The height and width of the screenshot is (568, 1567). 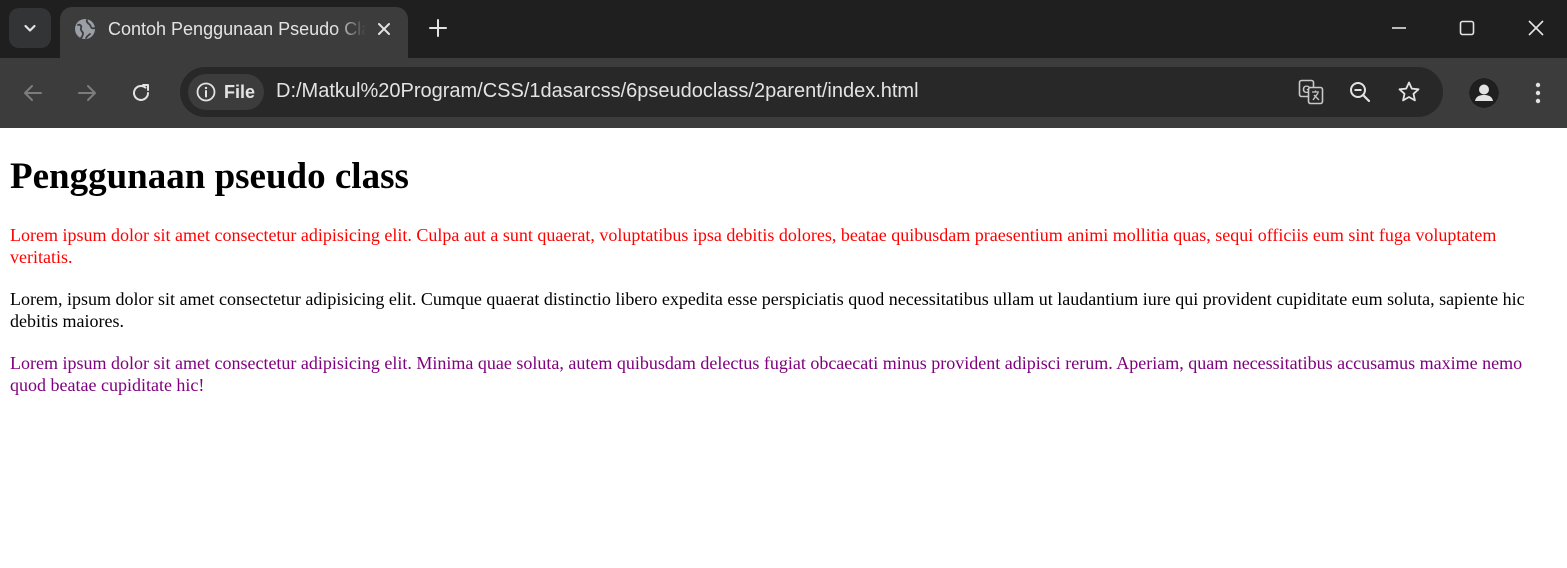 I want to click on back-button, so click(x=33, y=93).